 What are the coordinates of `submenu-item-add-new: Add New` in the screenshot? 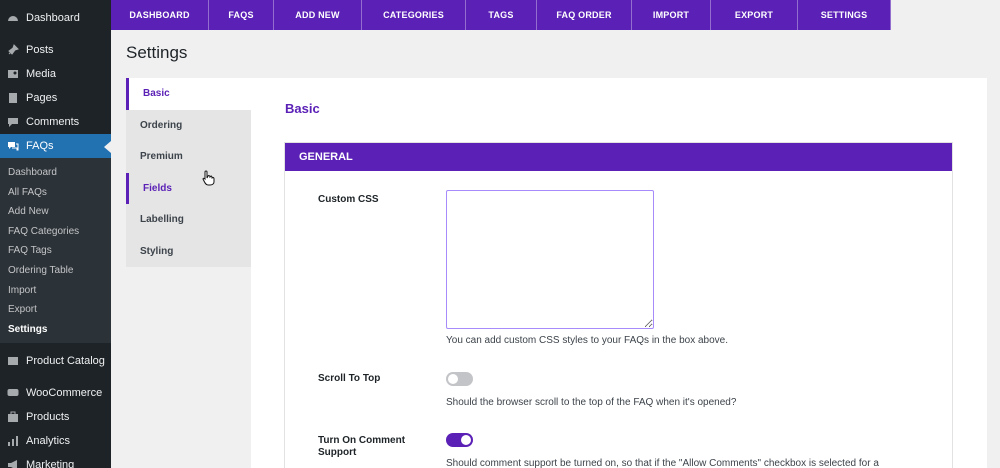 It's located at (55, 212).